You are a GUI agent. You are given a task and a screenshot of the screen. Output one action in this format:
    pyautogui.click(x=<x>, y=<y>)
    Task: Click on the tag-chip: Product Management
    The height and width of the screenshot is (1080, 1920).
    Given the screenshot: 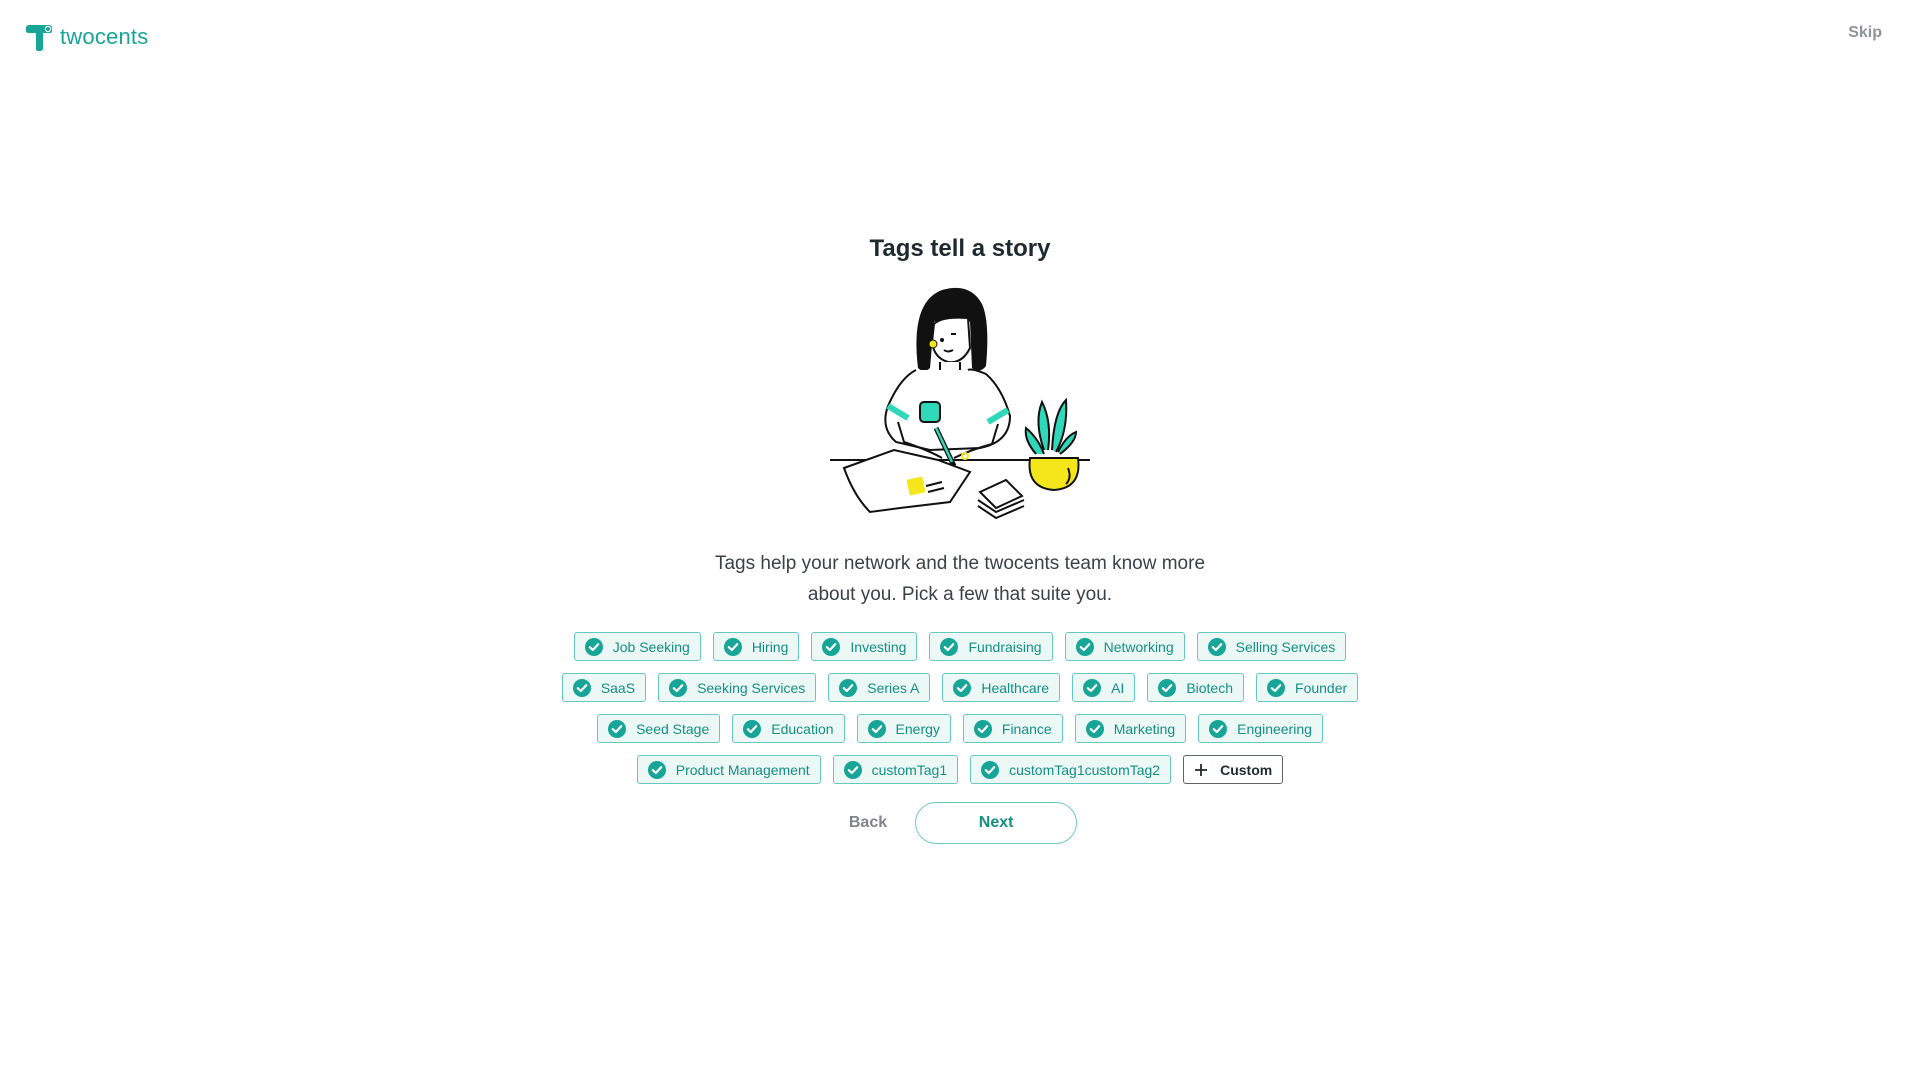 What is the action you would take?
    pyautogui.click(x=728, y=769)
    